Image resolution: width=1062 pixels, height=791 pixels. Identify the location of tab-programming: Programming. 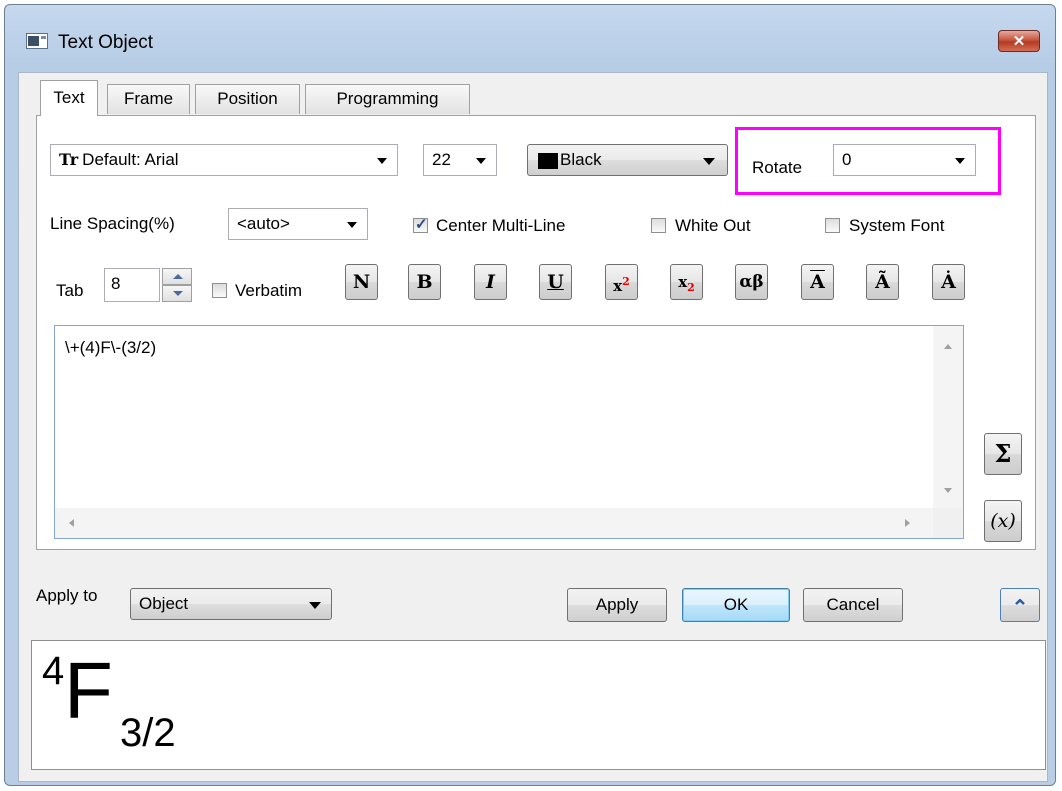
(387, 99).